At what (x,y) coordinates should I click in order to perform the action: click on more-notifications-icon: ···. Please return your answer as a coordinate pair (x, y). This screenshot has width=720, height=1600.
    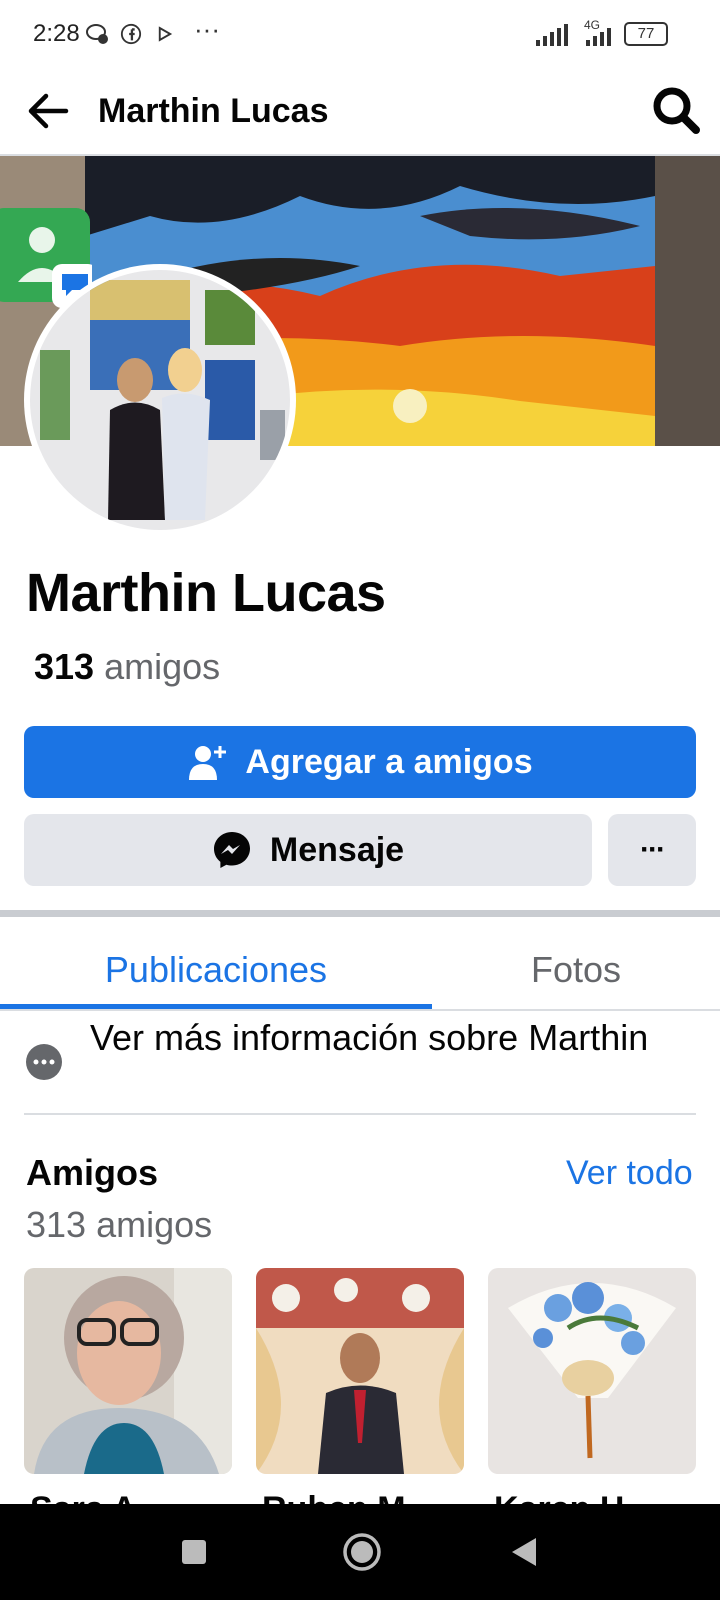
    Looking at the image, I should click on (207, 29).